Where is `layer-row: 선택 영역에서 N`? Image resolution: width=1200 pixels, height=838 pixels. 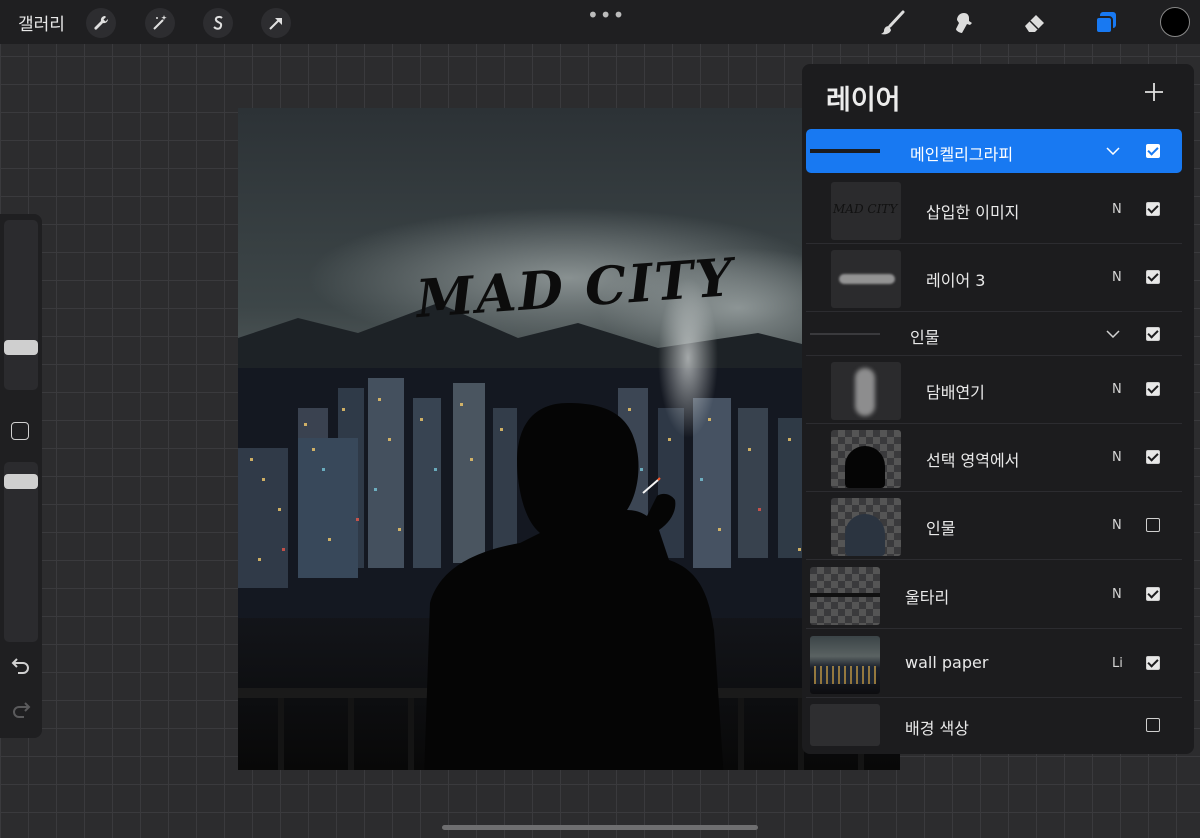
layer-row: 선택 영역에서 N is located at coordinates (994, 458).